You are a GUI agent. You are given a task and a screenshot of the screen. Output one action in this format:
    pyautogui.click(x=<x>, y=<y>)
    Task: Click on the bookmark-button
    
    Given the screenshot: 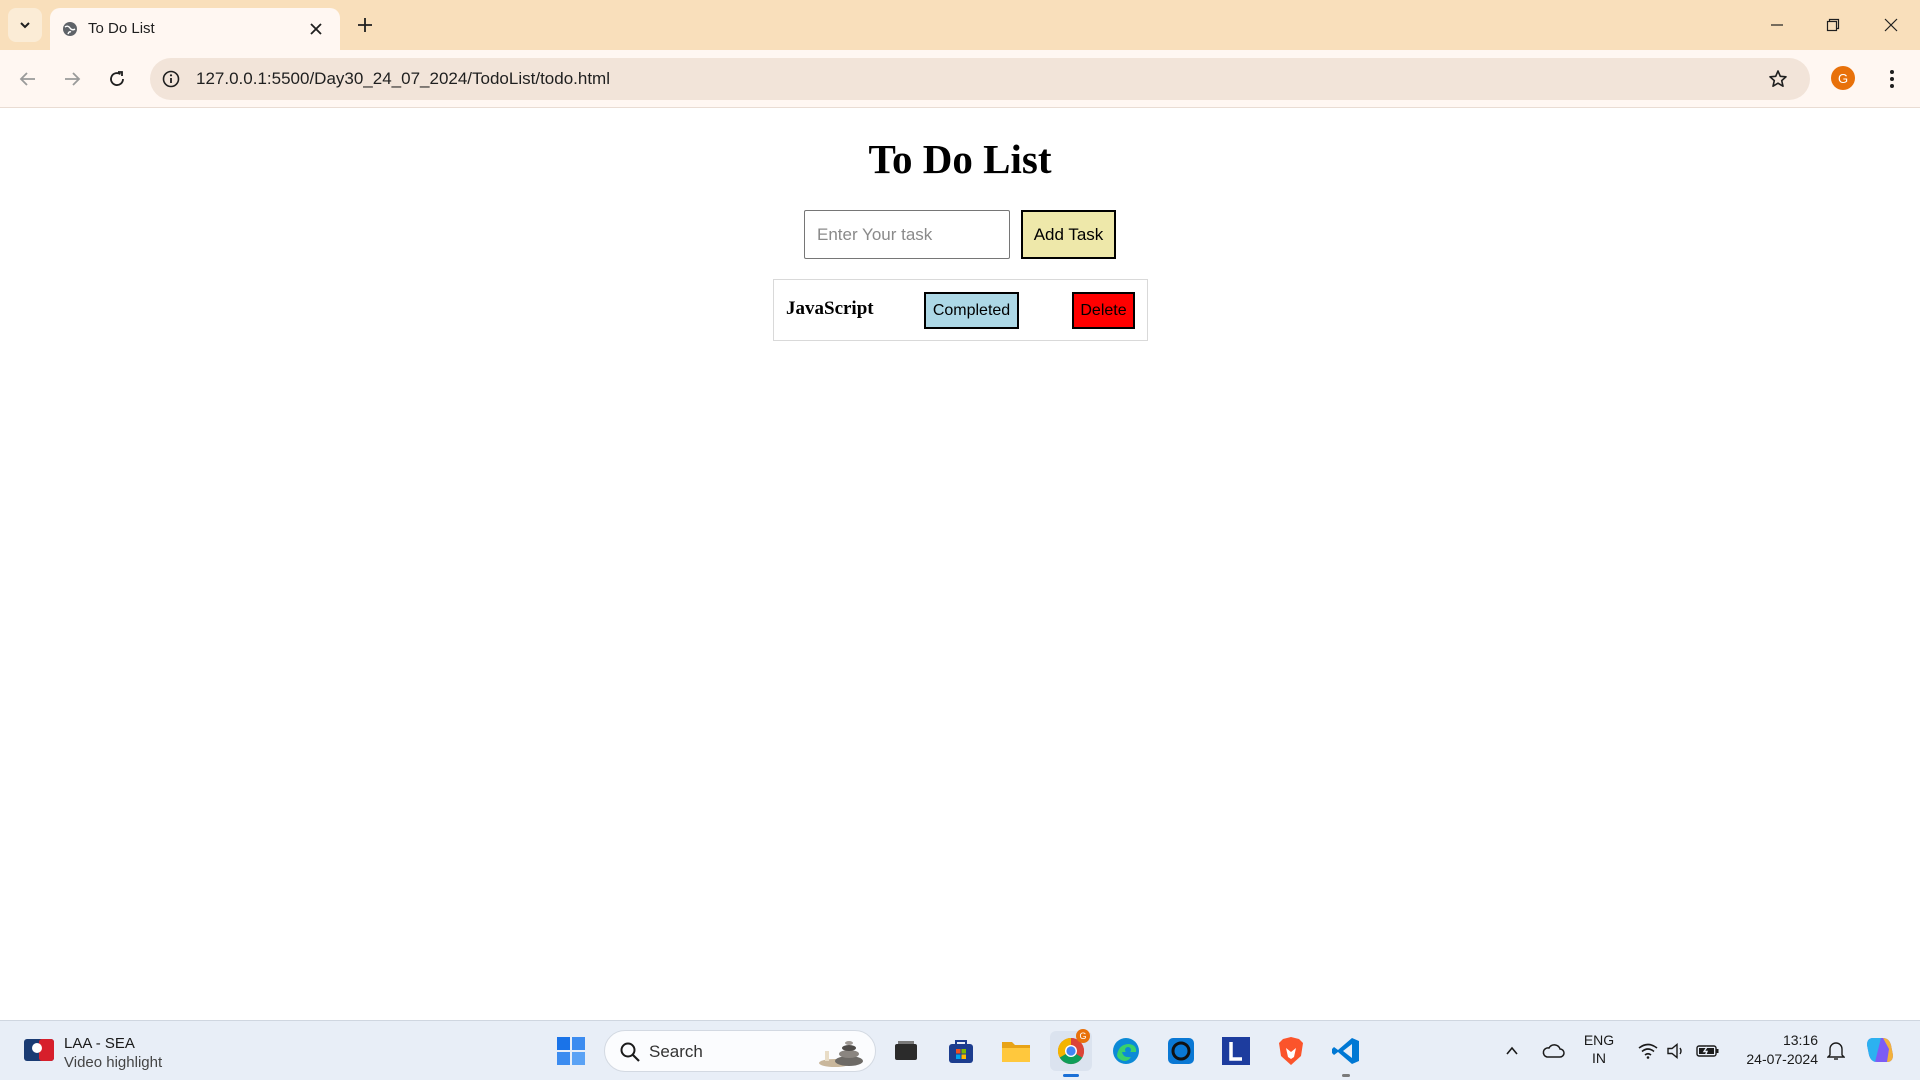 What is the action you would take?
    pyautogui.click(x=1778, y=79)
    